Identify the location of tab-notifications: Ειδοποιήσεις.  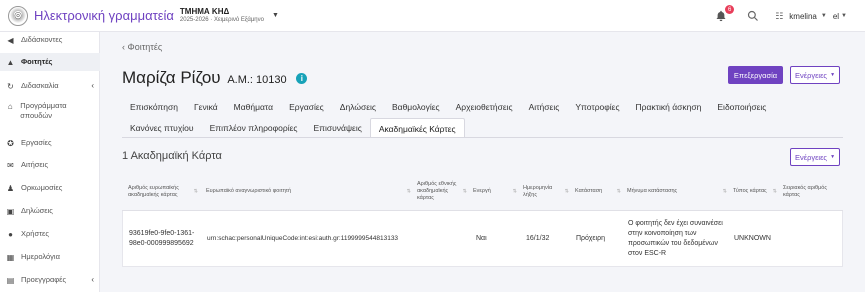
(741, 107).